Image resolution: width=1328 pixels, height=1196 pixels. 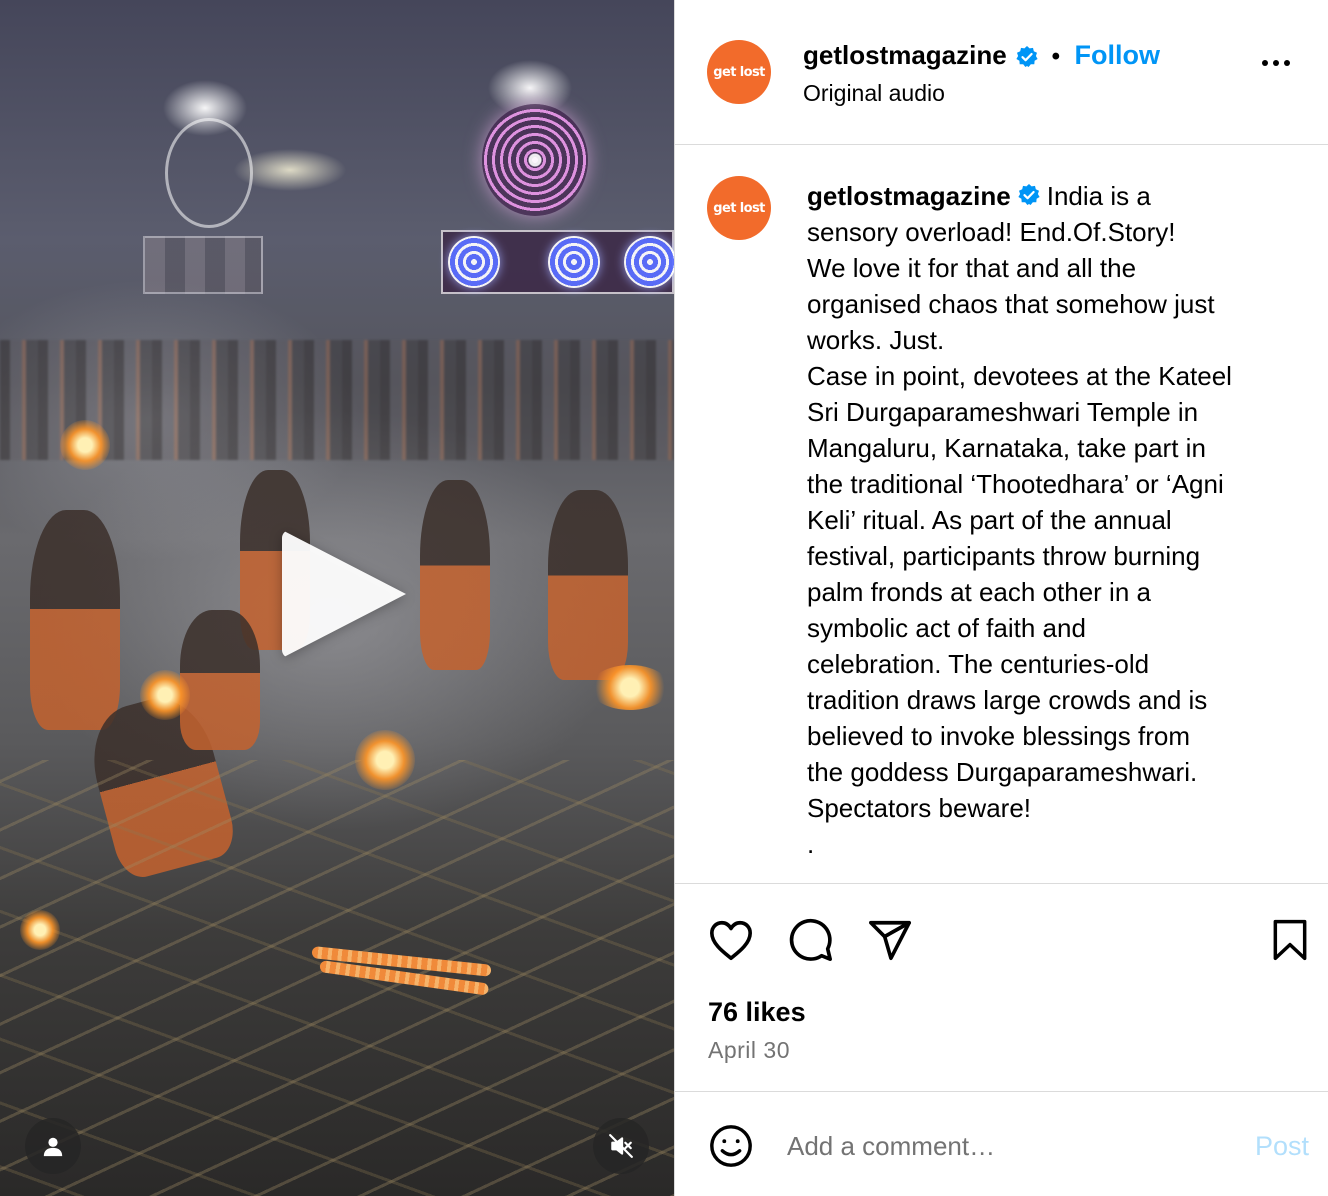 What do you see at coordinates (998, 736) in the screenshot?
I see `caption-line: believed to invoke blessings from` at bounding box center [998, 736].